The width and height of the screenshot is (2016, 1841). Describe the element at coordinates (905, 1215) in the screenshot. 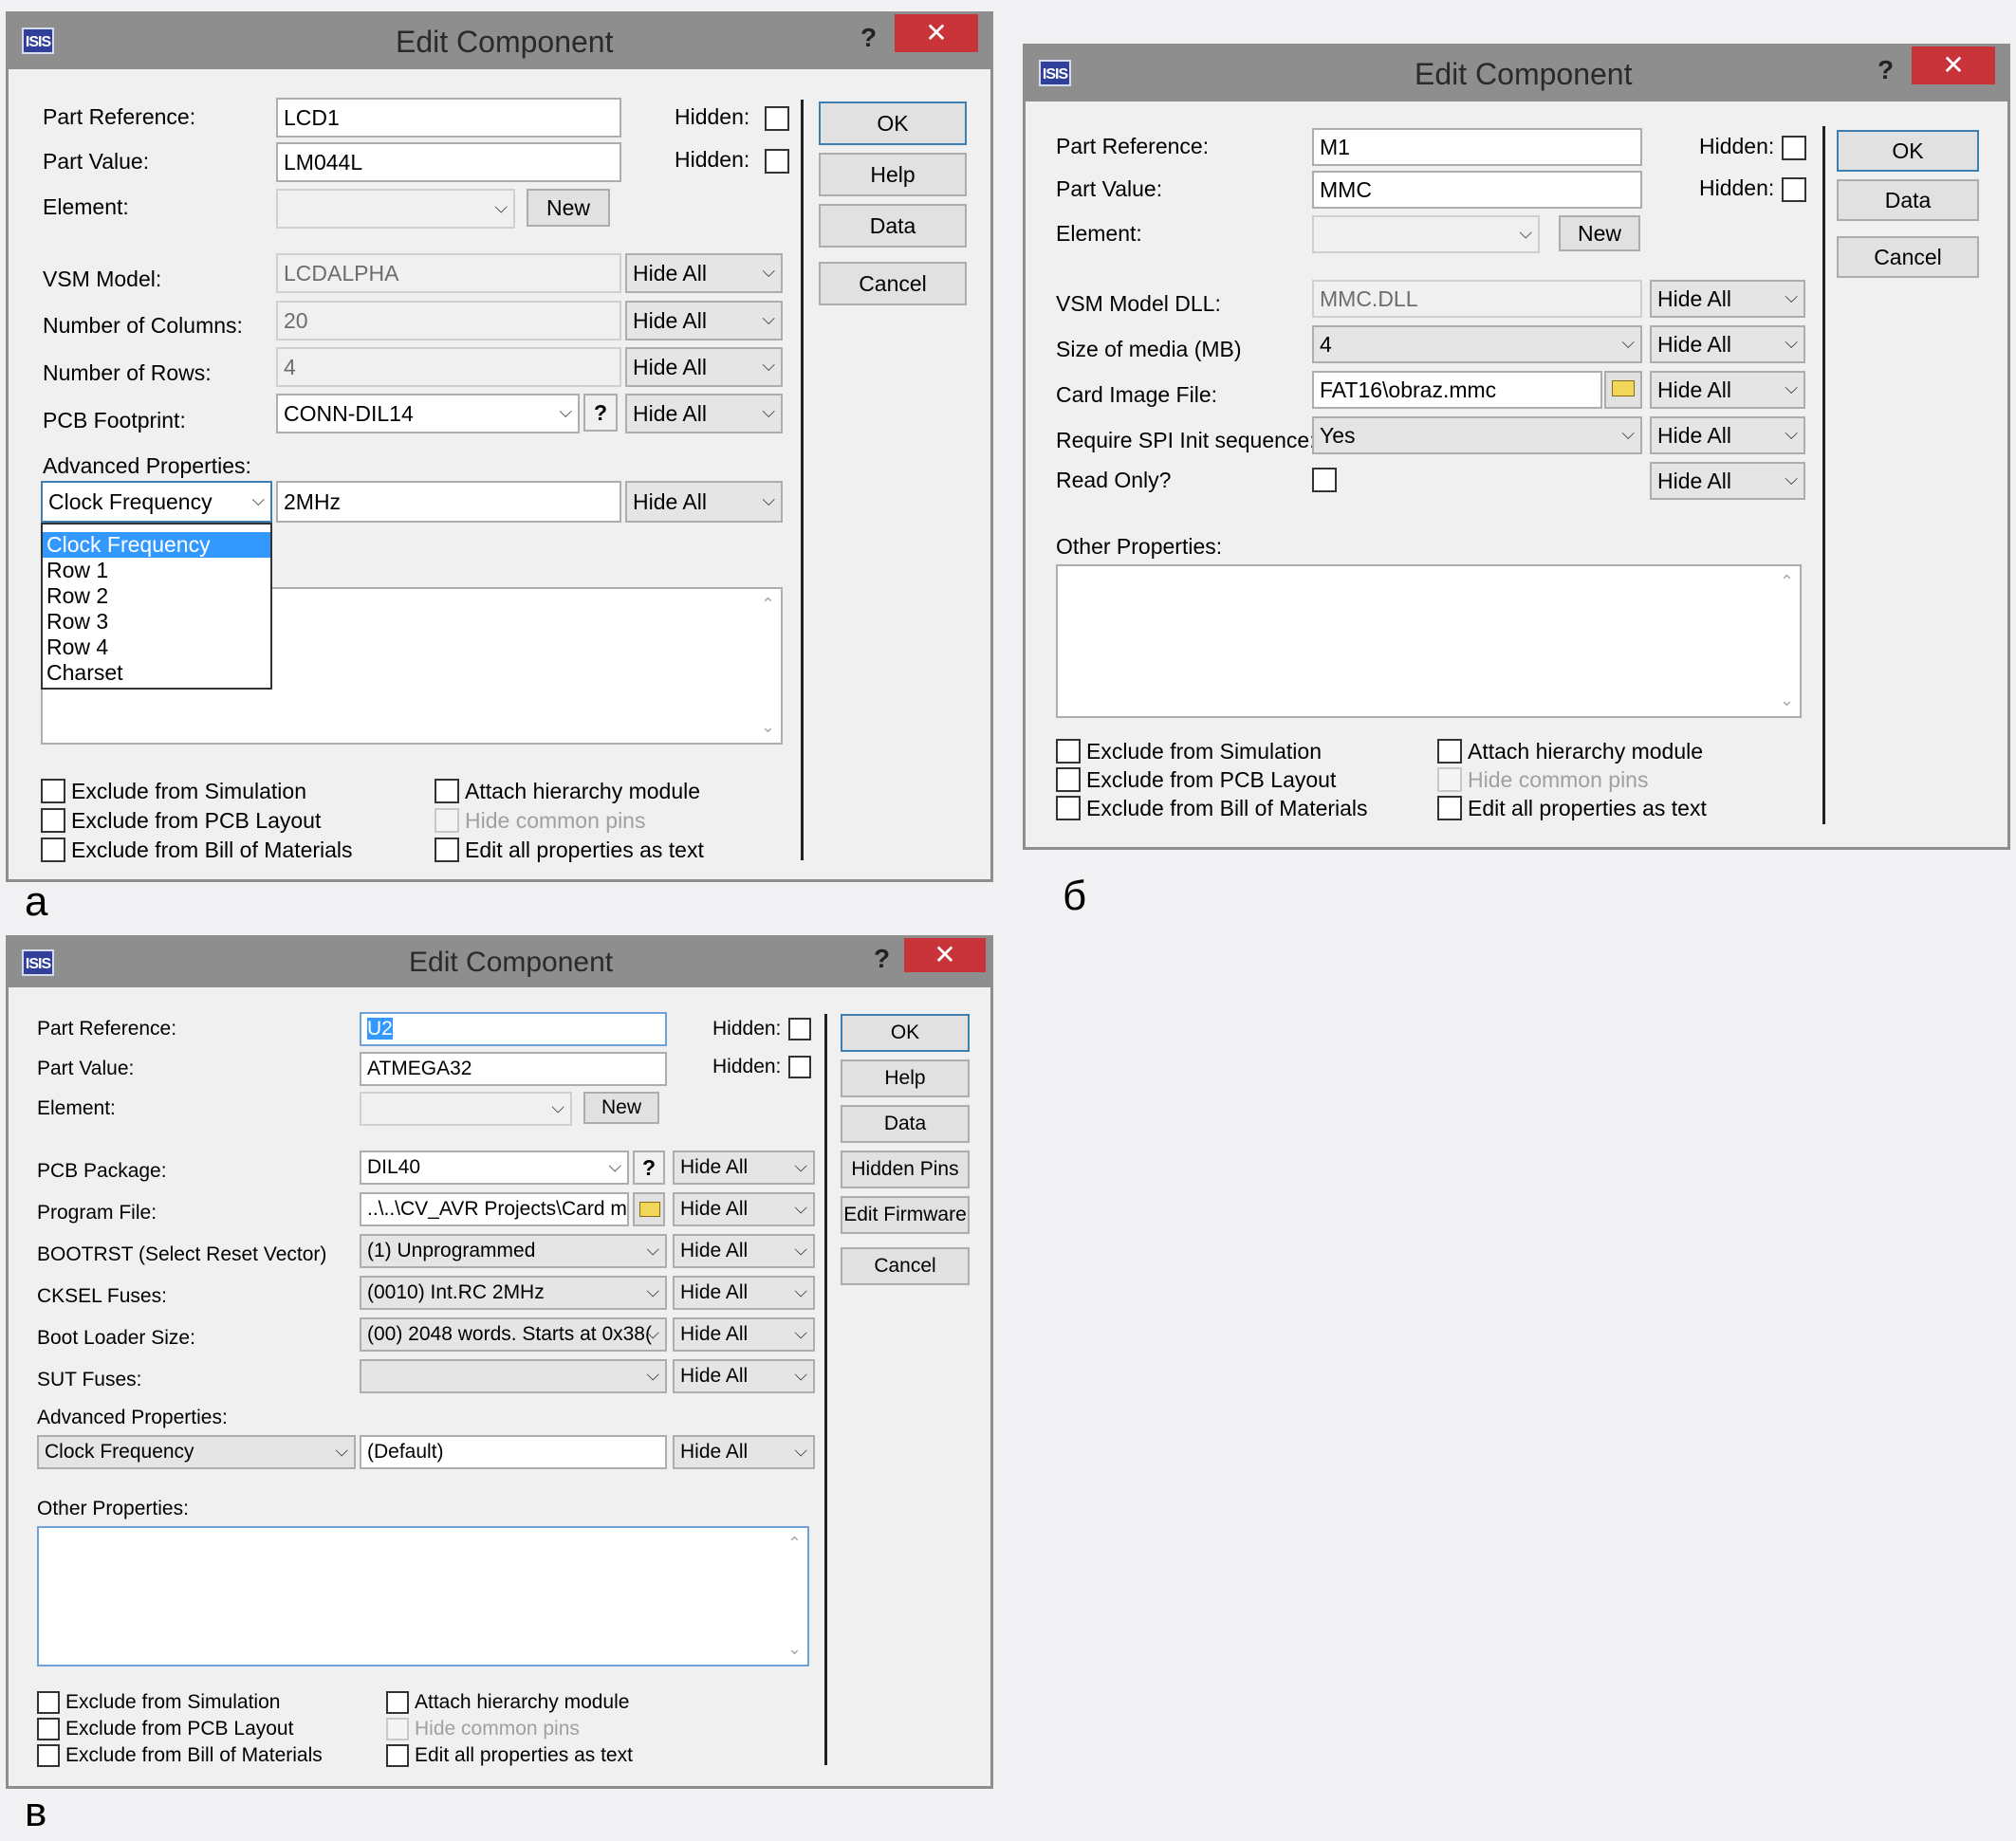

I see `edit-firmware-button: Edit Firmware` at that location.